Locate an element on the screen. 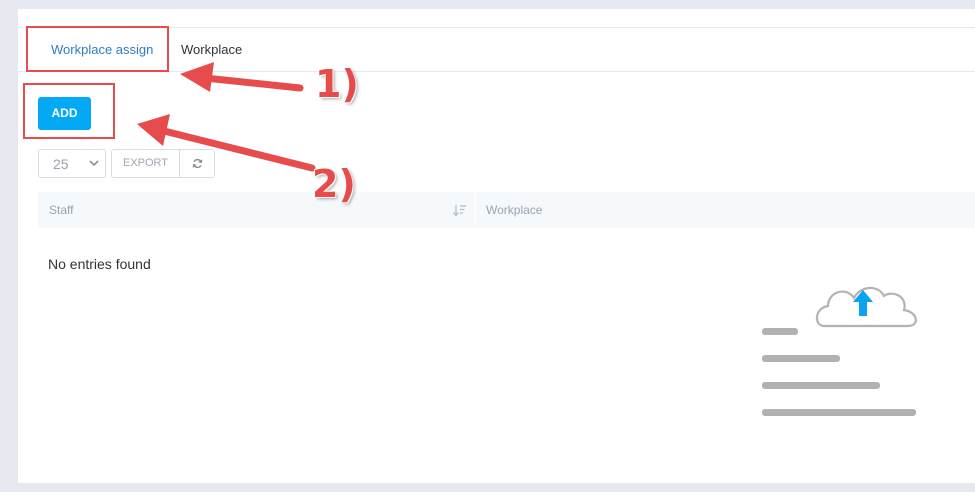 This screenshot has width=975, height=492. annotation-label-1: 1) is located at coordinates (337, 84).